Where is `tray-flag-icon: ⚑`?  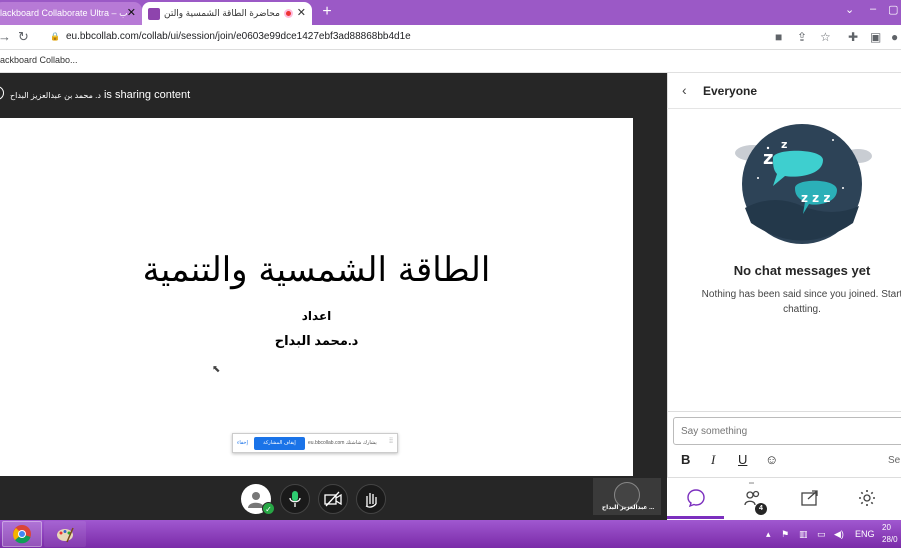 tray-flag-icon: ⚑ is located at coordinates (785, 534).